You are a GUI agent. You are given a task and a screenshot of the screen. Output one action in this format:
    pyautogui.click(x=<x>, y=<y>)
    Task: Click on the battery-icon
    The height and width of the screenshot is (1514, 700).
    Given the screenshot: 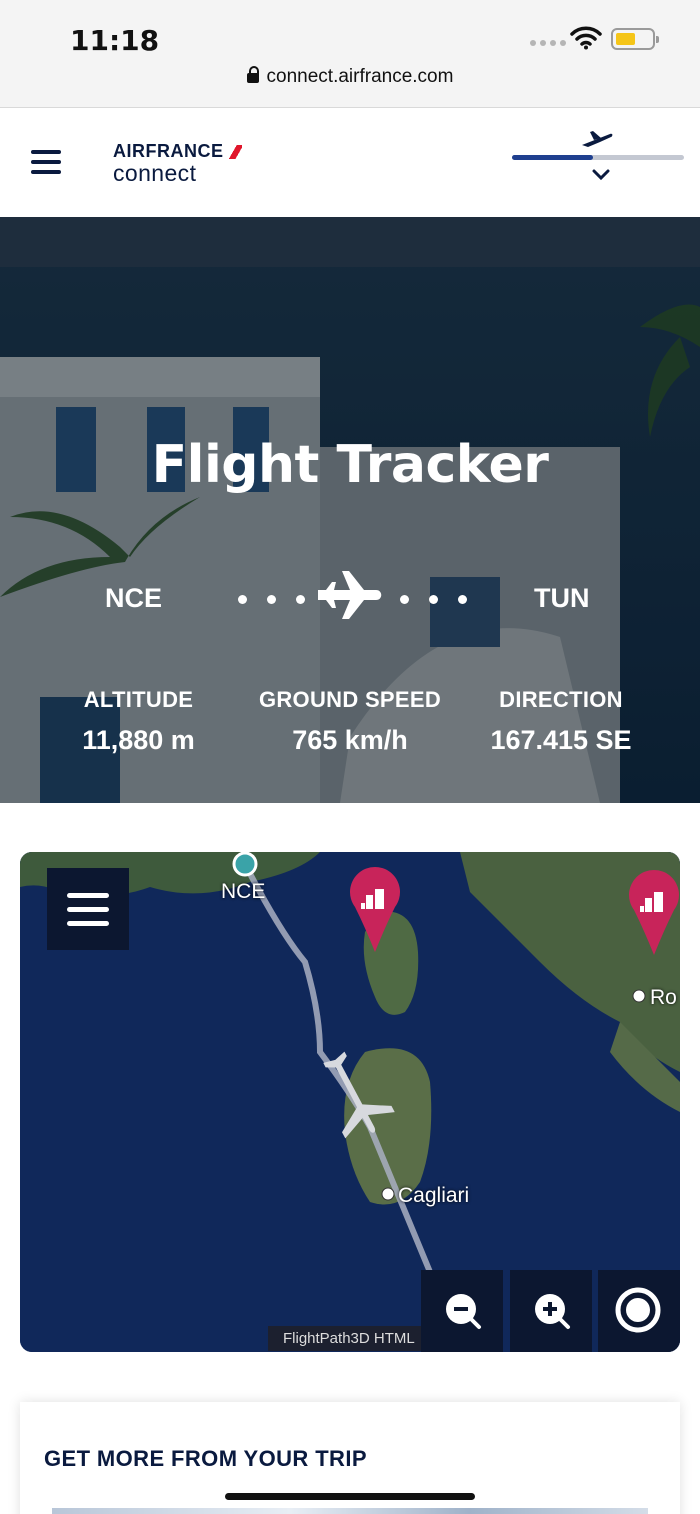 What is the action you would take?
    pyautogui.click(x=635, y=39)
    